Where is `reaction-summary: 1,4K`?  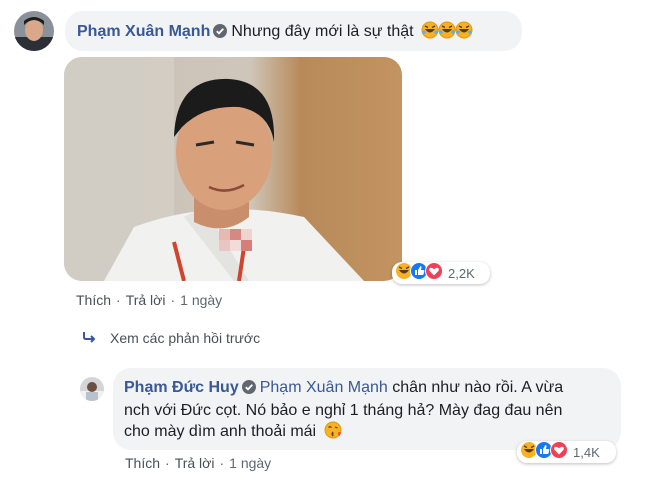
reaction-summary: 1,4K is located at coordinates (566, 452).